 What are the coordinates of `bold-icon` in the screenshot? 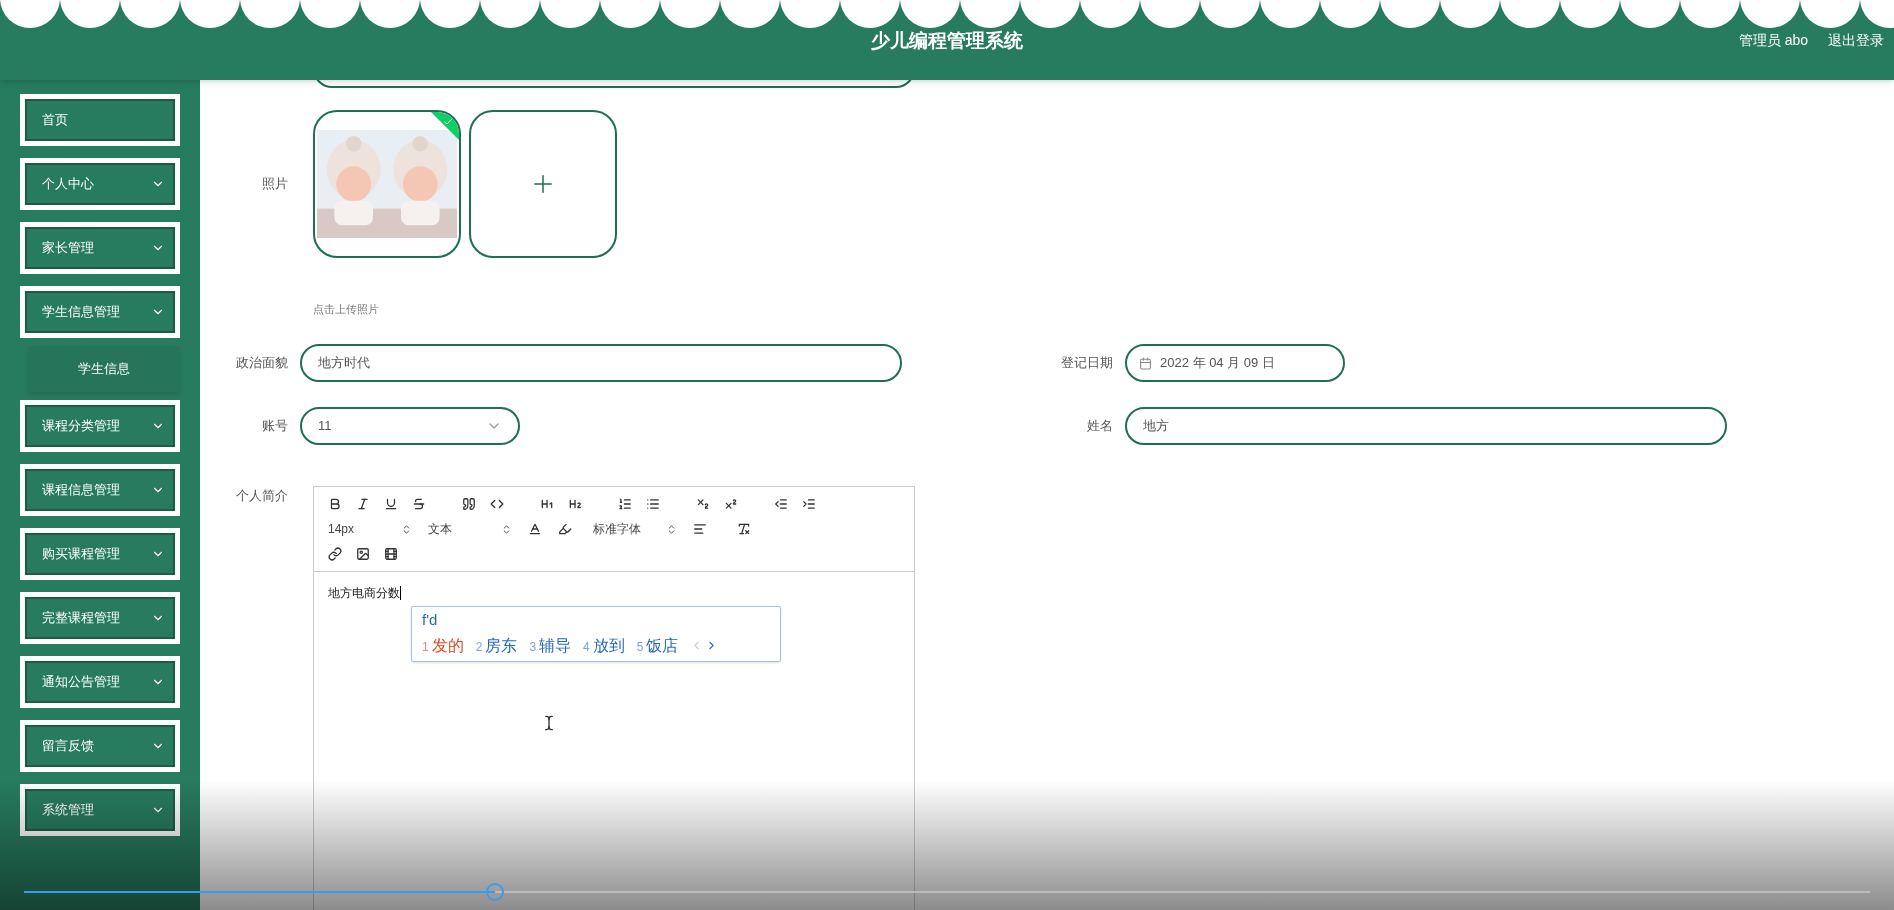 It's located at (335, 504).